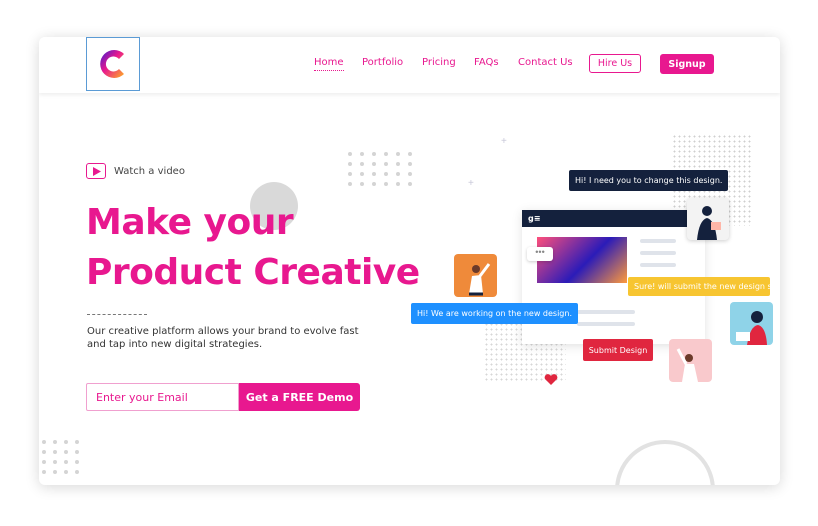 The height and width of the screenshot is (526, 818). What do you see at coordinates (380, 169) in the screenshot?
I see `dot-grid-decoration` at bounding box center [380, 169].